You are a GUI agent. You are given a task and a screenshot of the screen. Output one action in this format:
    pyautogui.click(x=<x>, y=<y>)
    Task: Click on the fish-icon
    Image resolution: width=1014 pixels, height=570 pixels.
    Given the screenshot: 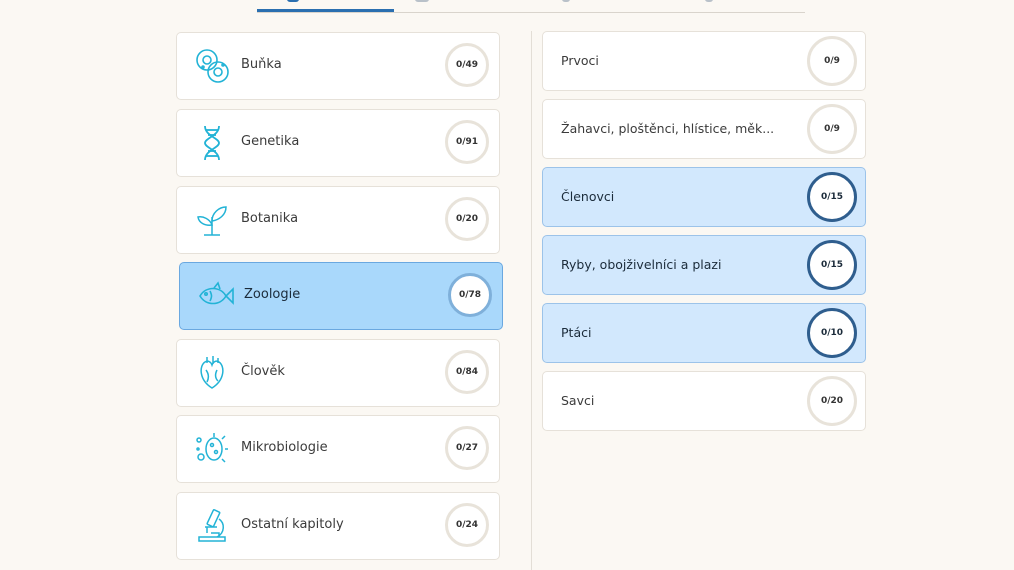 What is the action you would take?
    pyautogui.click(x=215, y=296)
    